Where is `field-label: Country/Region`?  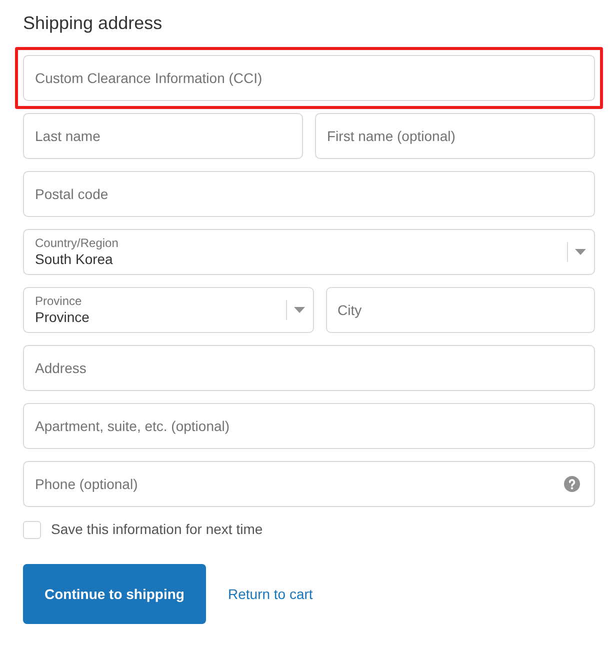
field-label: Country/Region is located at coordinates (77, 243).